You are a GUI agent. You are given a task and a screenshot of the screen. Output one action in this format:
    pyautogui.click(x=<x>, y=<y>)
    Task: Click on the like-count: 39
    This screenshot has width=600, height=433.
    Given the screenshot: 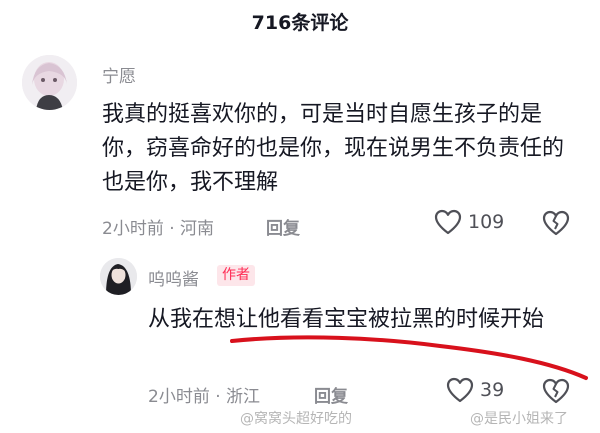 What is the action you would take?
    pyautogui.click(x=492, y=390)
    